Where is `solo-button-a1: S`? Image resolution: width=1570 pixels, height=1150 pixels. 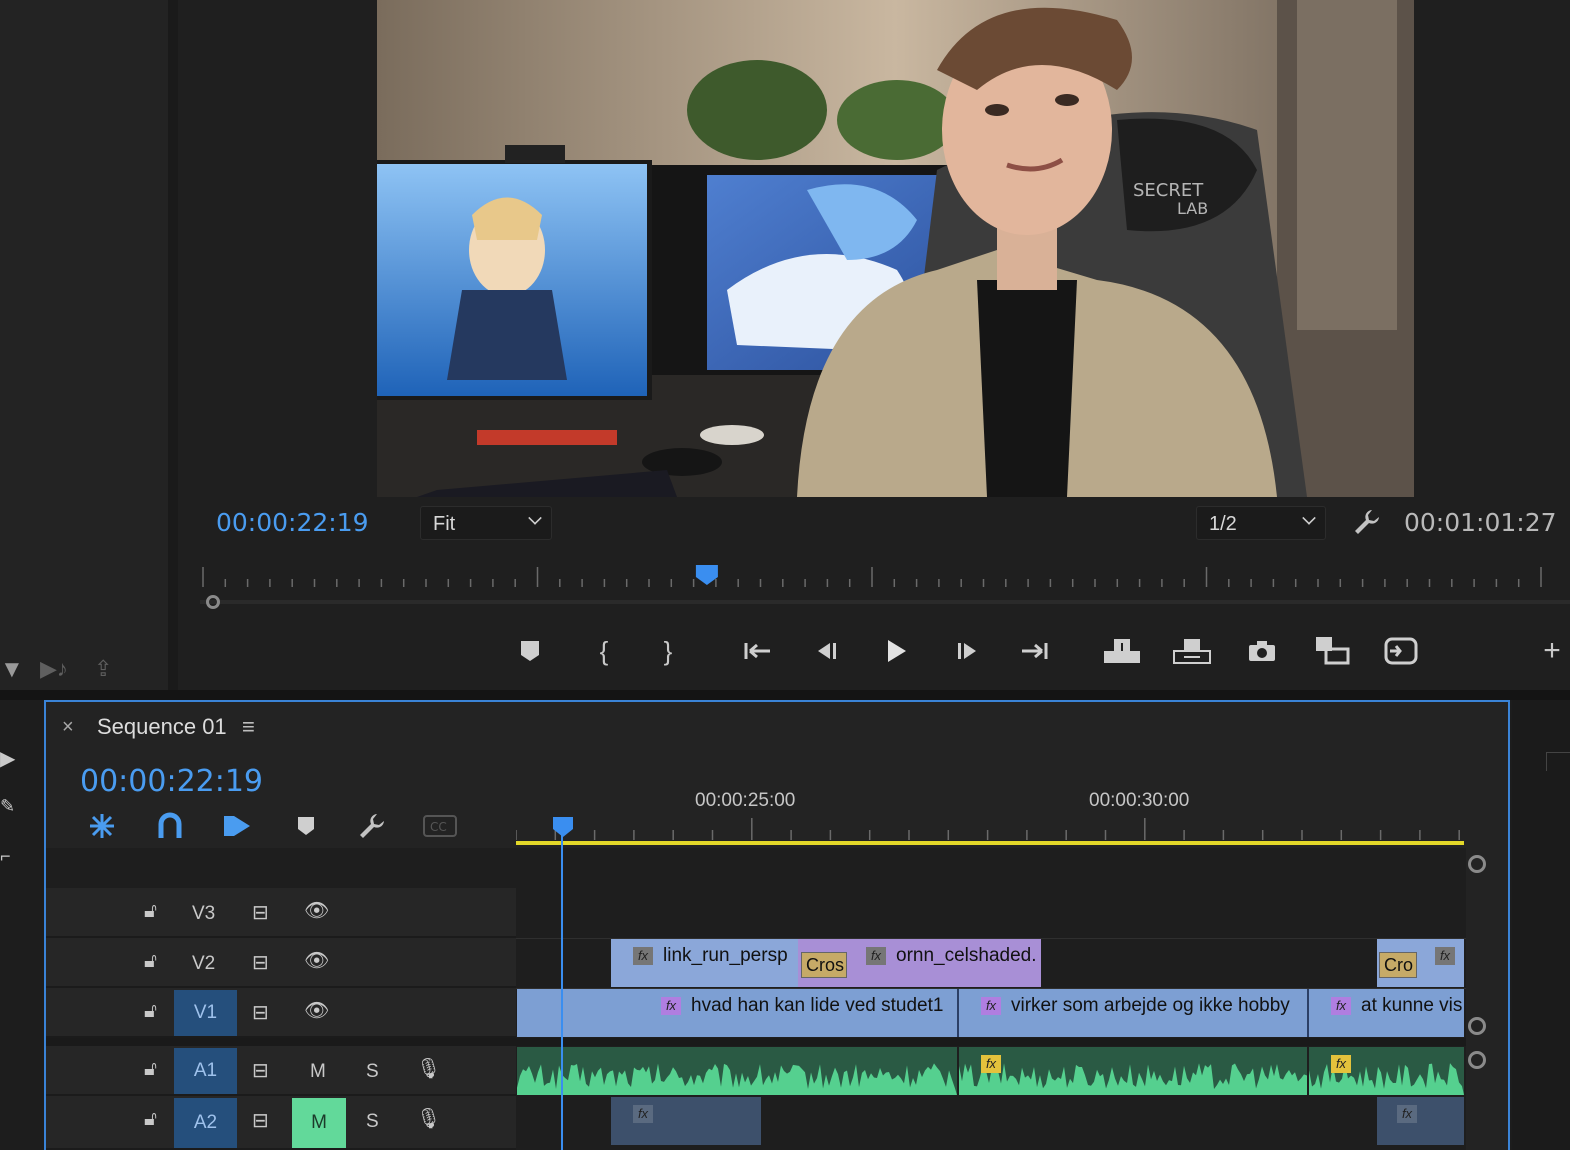 solo-button-a1: S is located at coordinates (372, 1072).